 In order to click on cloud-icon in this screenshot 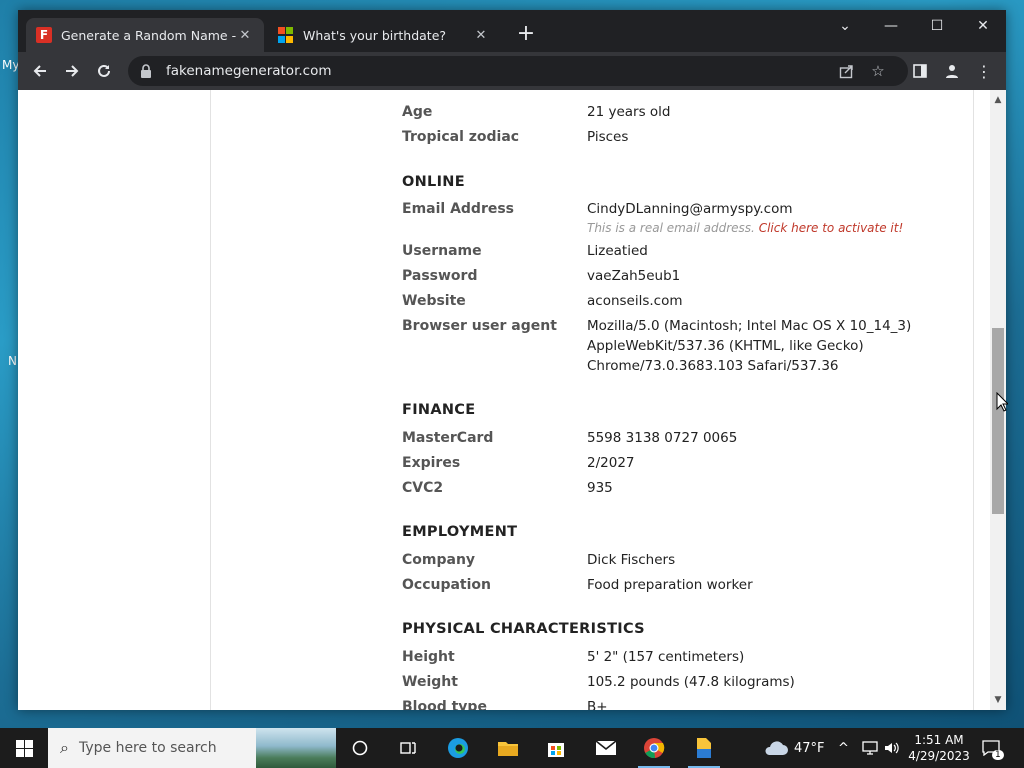, I will do `click(776, 748)`.